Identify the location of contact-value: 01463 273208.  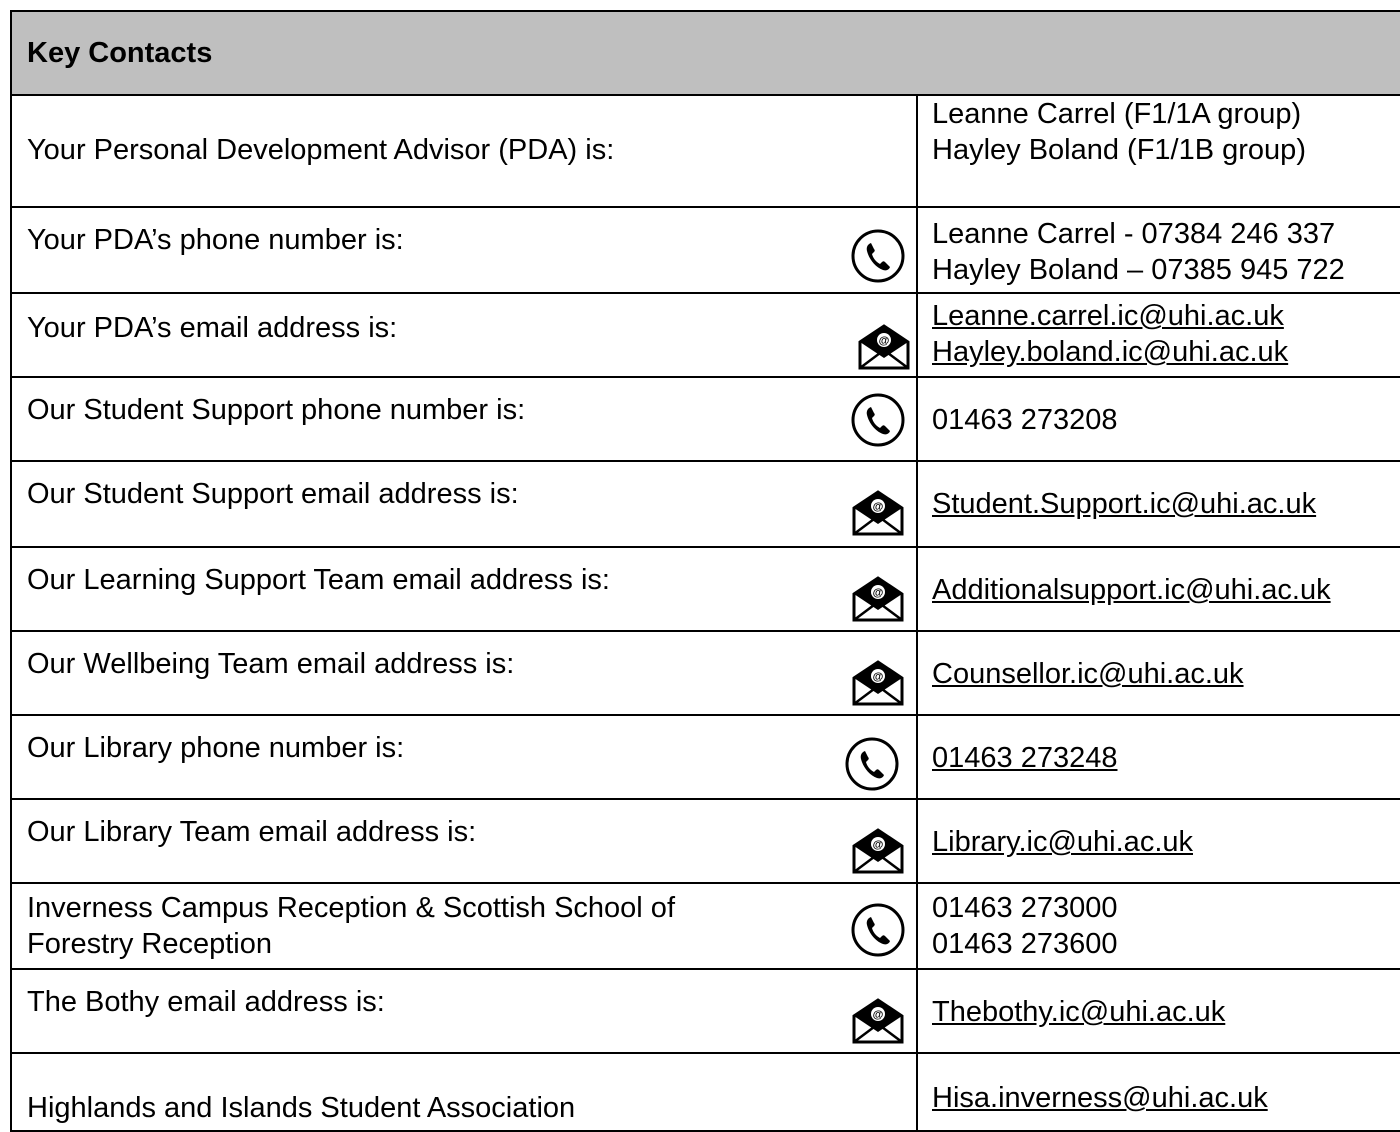
(1025, 420).